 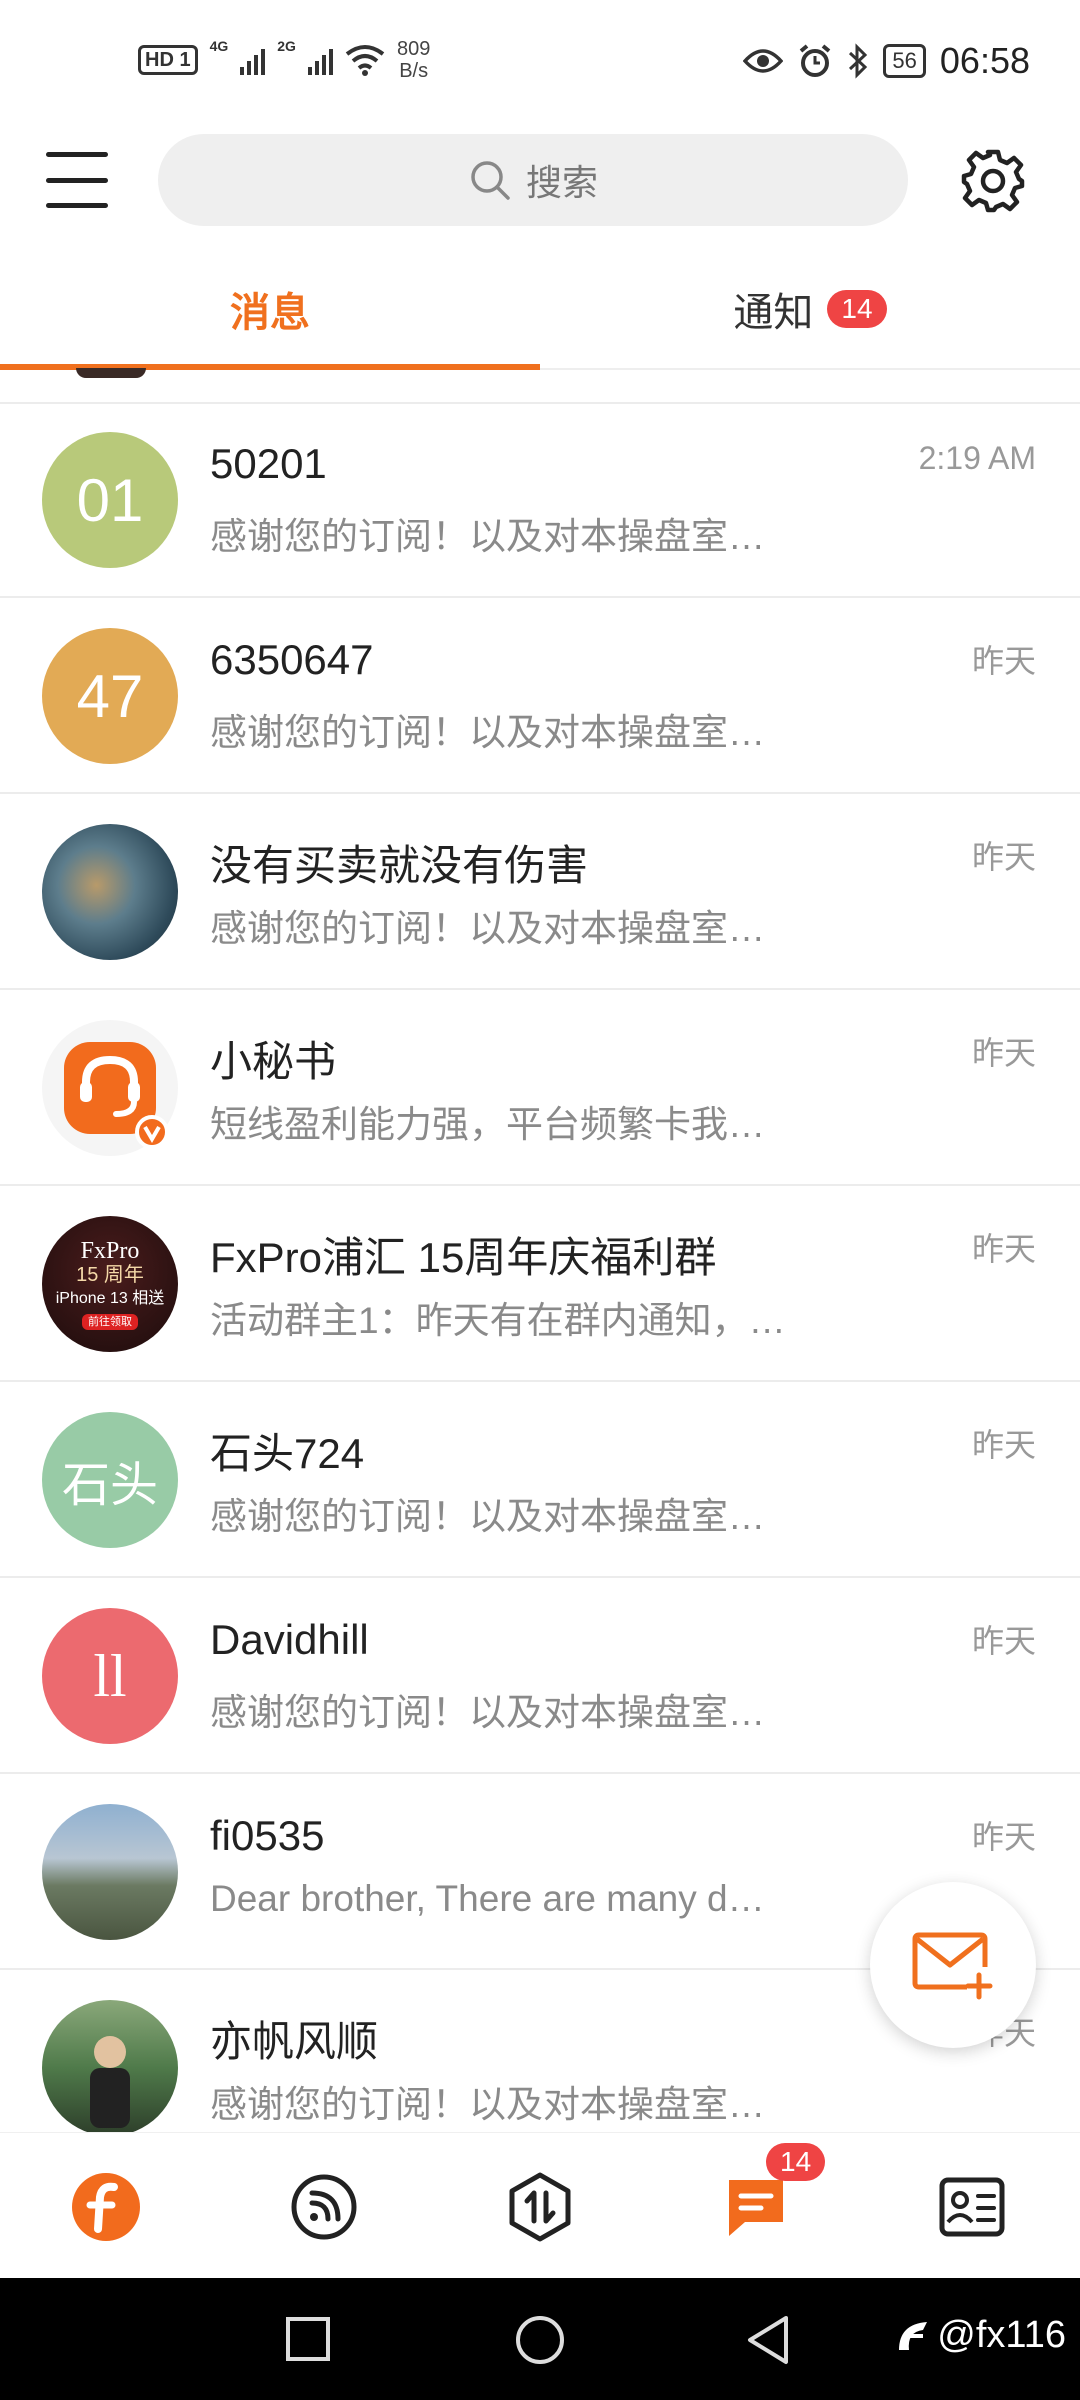 What do you see at coordinates (815, 60) in the screenshot?
I see `alarm-icon` at bounding box center [815, 60].